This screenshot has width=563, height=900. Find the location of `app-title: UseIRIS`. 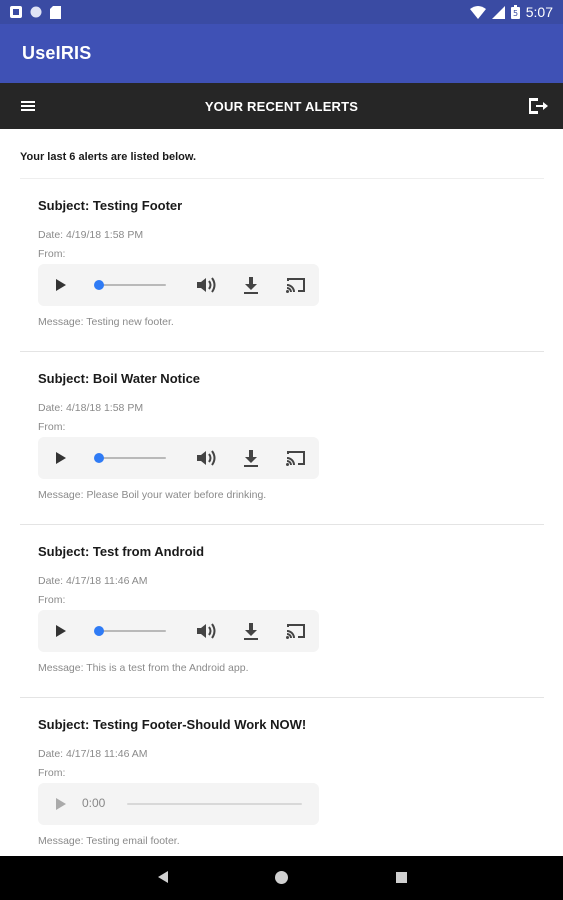

app-title: UseIRIS is located at coordinates (57, 53).